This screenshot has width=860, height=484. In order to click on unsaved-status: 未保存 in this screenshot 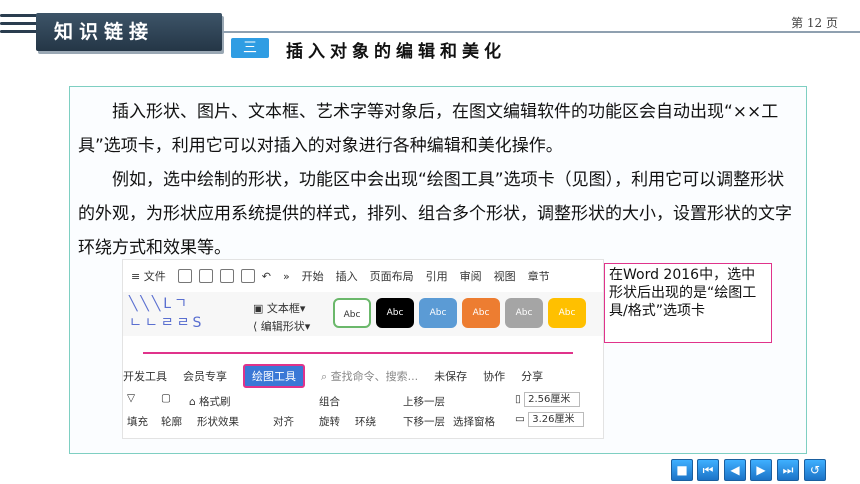, I will do `click(451, 376)`.